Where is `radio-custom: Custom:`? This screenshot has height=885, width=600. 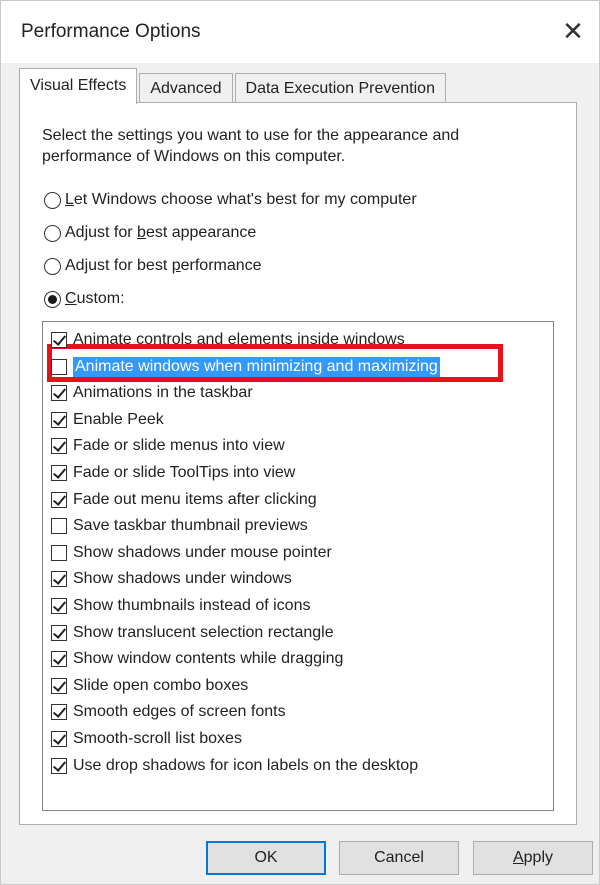
radio-custom: Custom: is located at coordinates (84, 299).